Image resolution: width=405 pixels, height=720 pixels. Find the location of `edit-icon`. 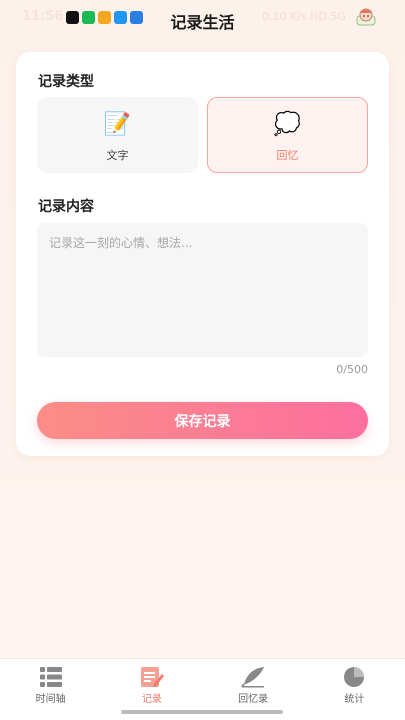

edit-icon is located at coordinates (152, 677).